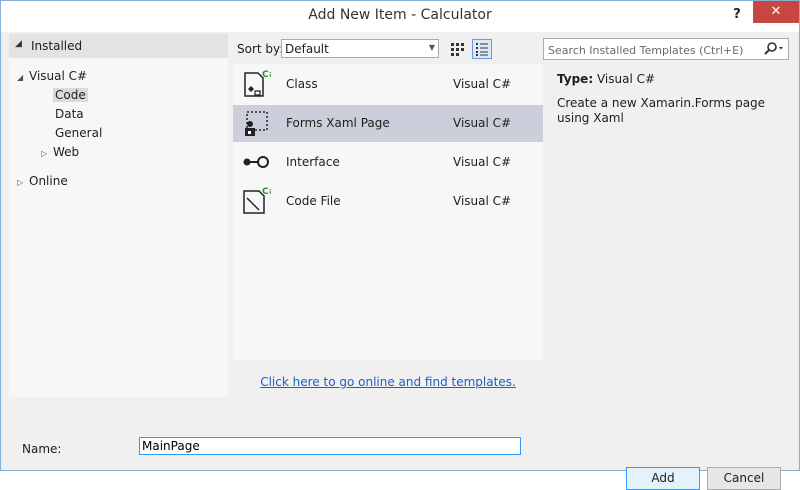 Image resolution: width=800 pixels, height=490 pixels. What do you see at coordinates (388, 84) in the screenshot?
I see `template-row-class: C# Class Visual C#` at bounding box center [388, 84].